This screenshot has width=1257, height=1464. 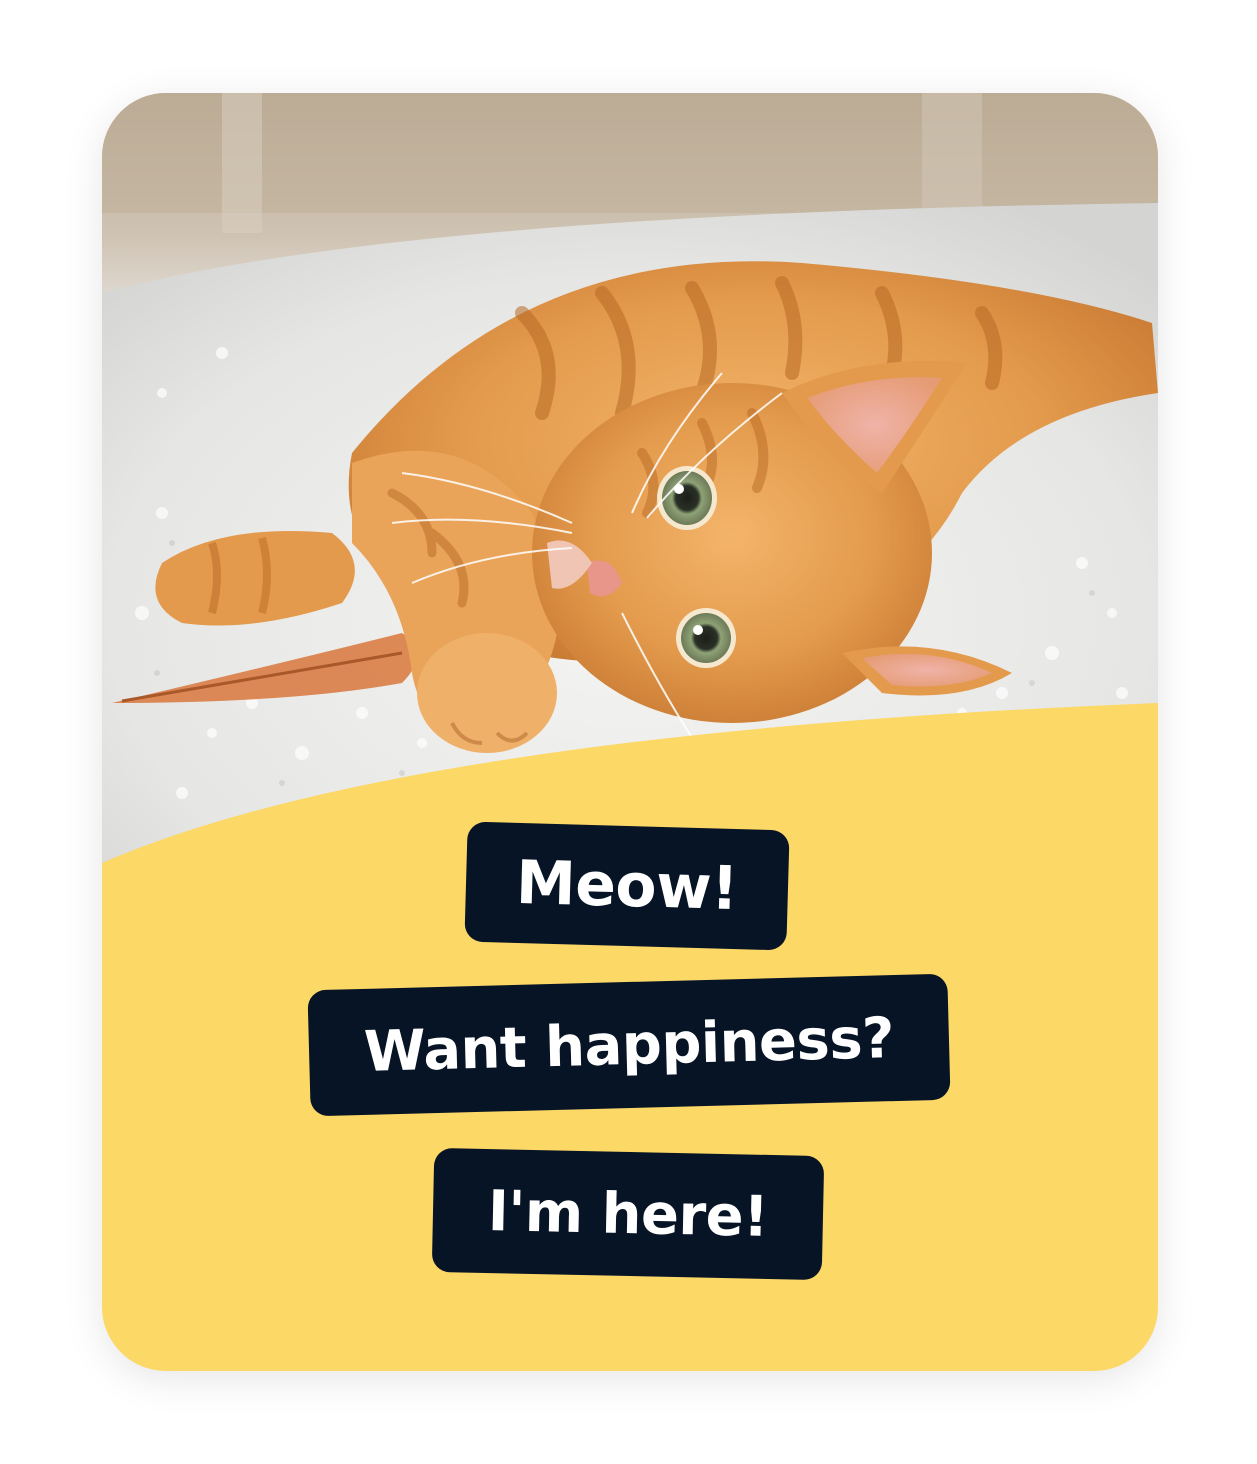 I want to click on message-text: Want happiness?, so click(x=629, y=1045).